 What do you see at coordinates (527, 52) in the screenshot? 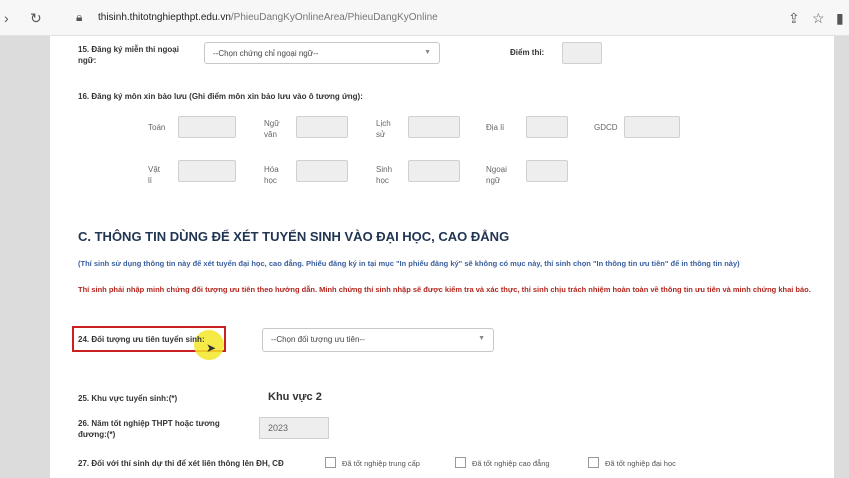
I see `score-label: Điểm thi:` at bounding box center [527, 52].